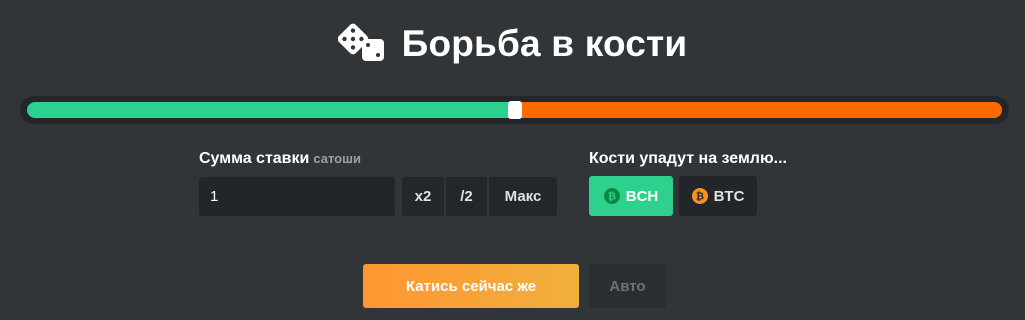 This screenshot has width=1025, height=320. I want to click on coin-option-btc: ₿ BTC, so click(718, 196).